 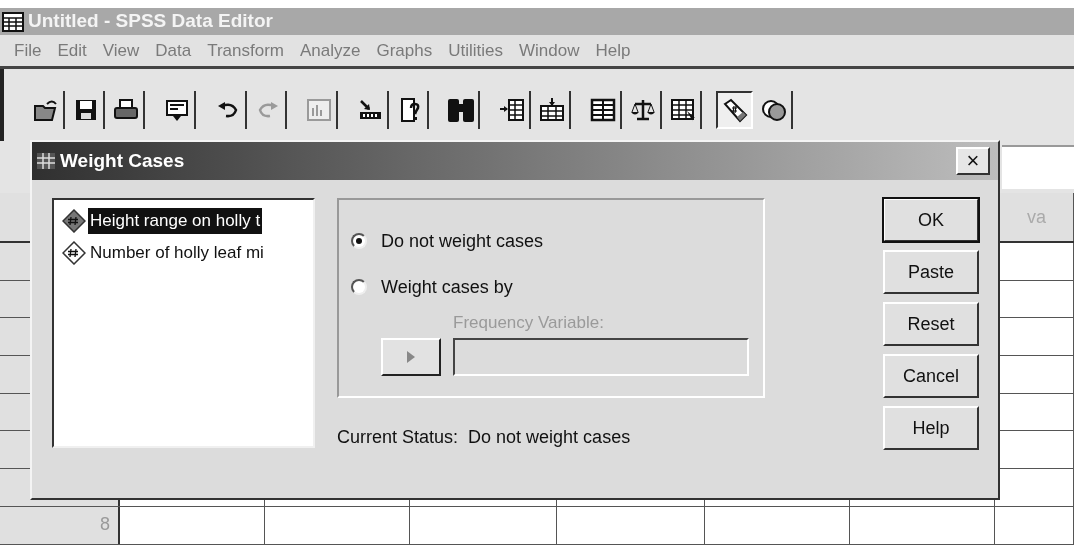 What do you see at coordinates (602, 110) in the screenshot?
I see `table-icon` at bounding box center [602, 110].